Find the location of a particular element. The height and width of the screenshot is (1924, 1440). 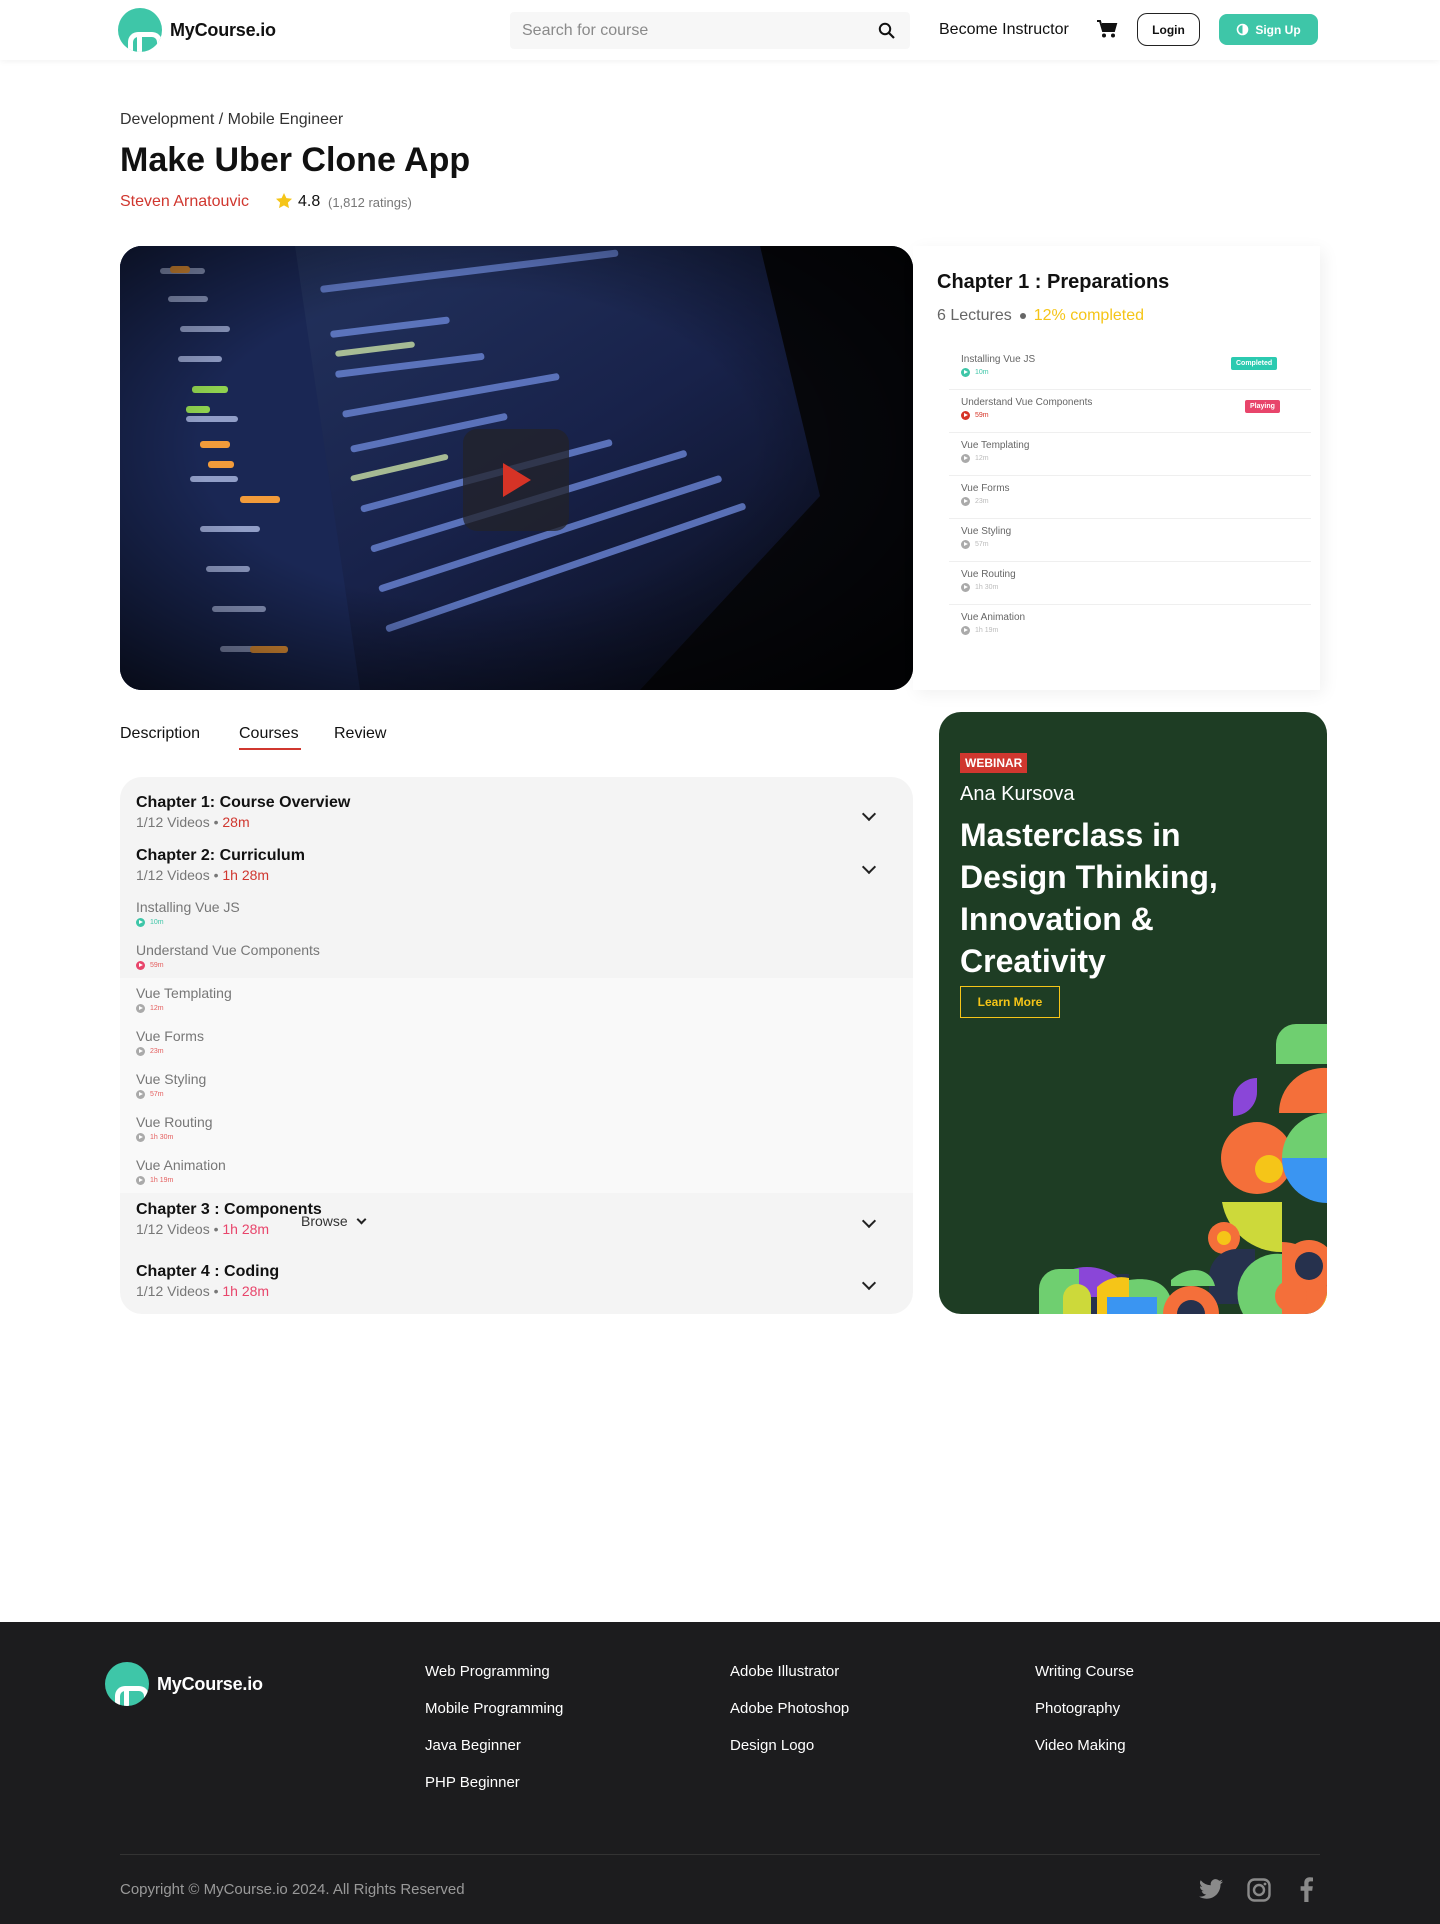

rating-value: 4.8 is located at coordinates (309, 201).